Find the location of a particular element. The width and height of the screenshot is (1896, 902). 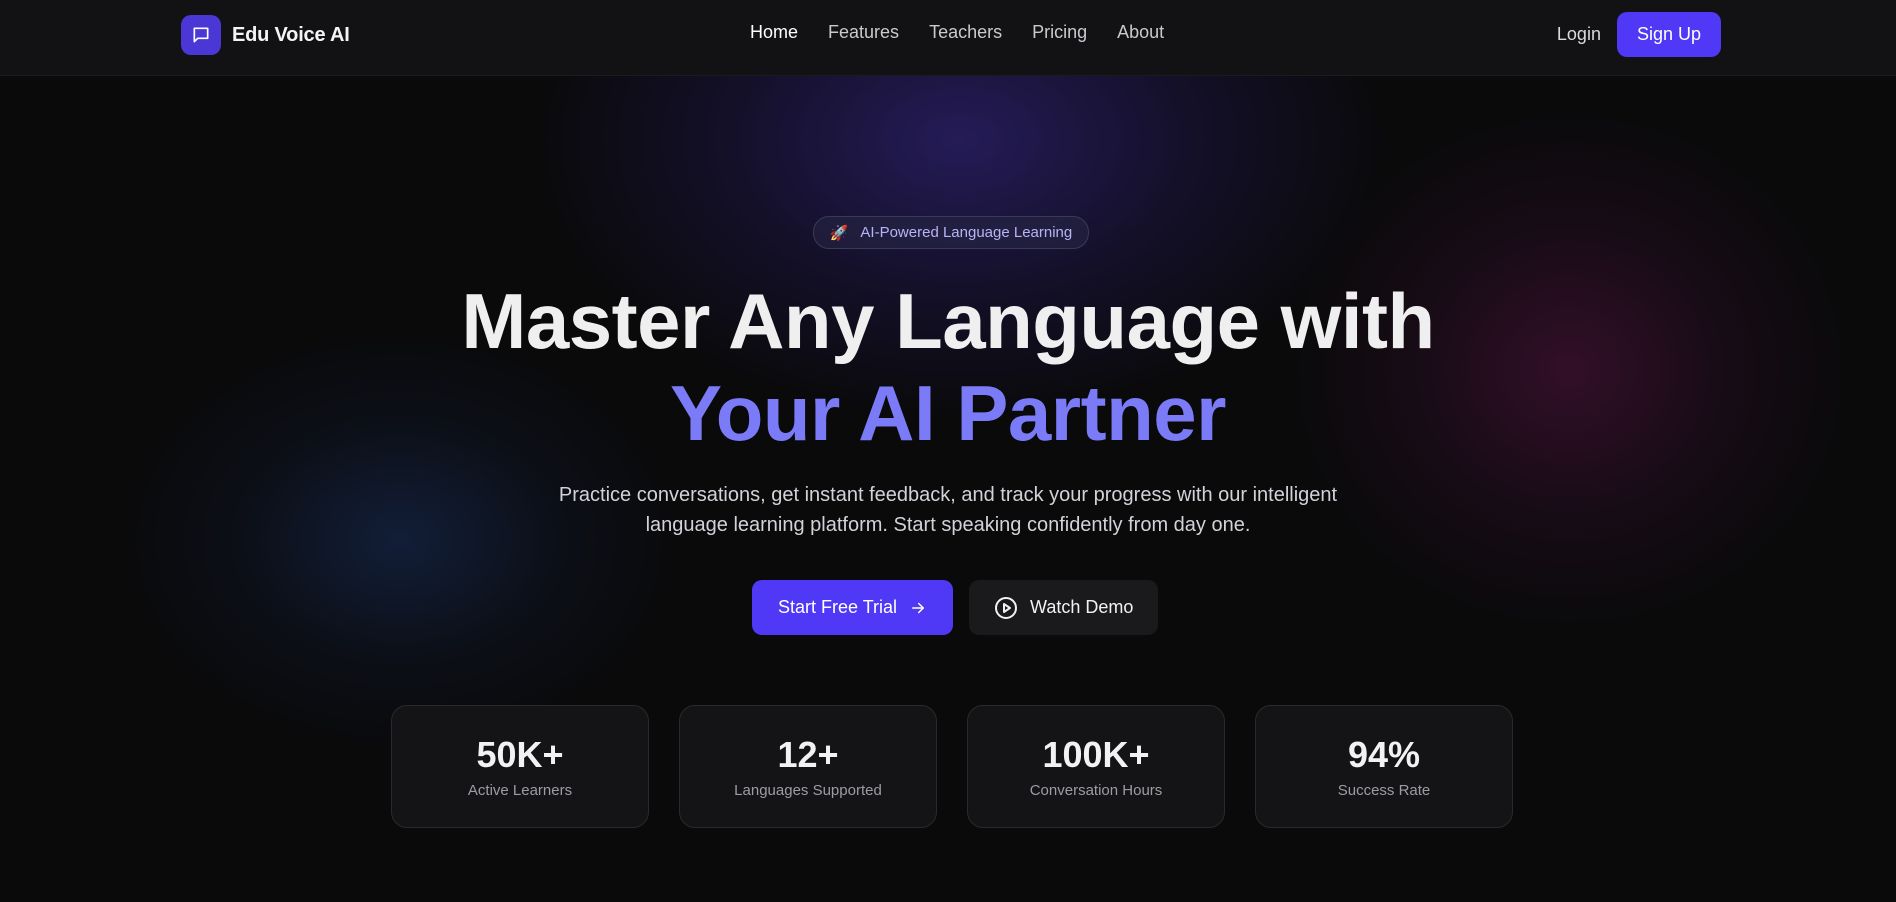

headline-line-1: Master Any Language with is located at coordinates (948, 321).